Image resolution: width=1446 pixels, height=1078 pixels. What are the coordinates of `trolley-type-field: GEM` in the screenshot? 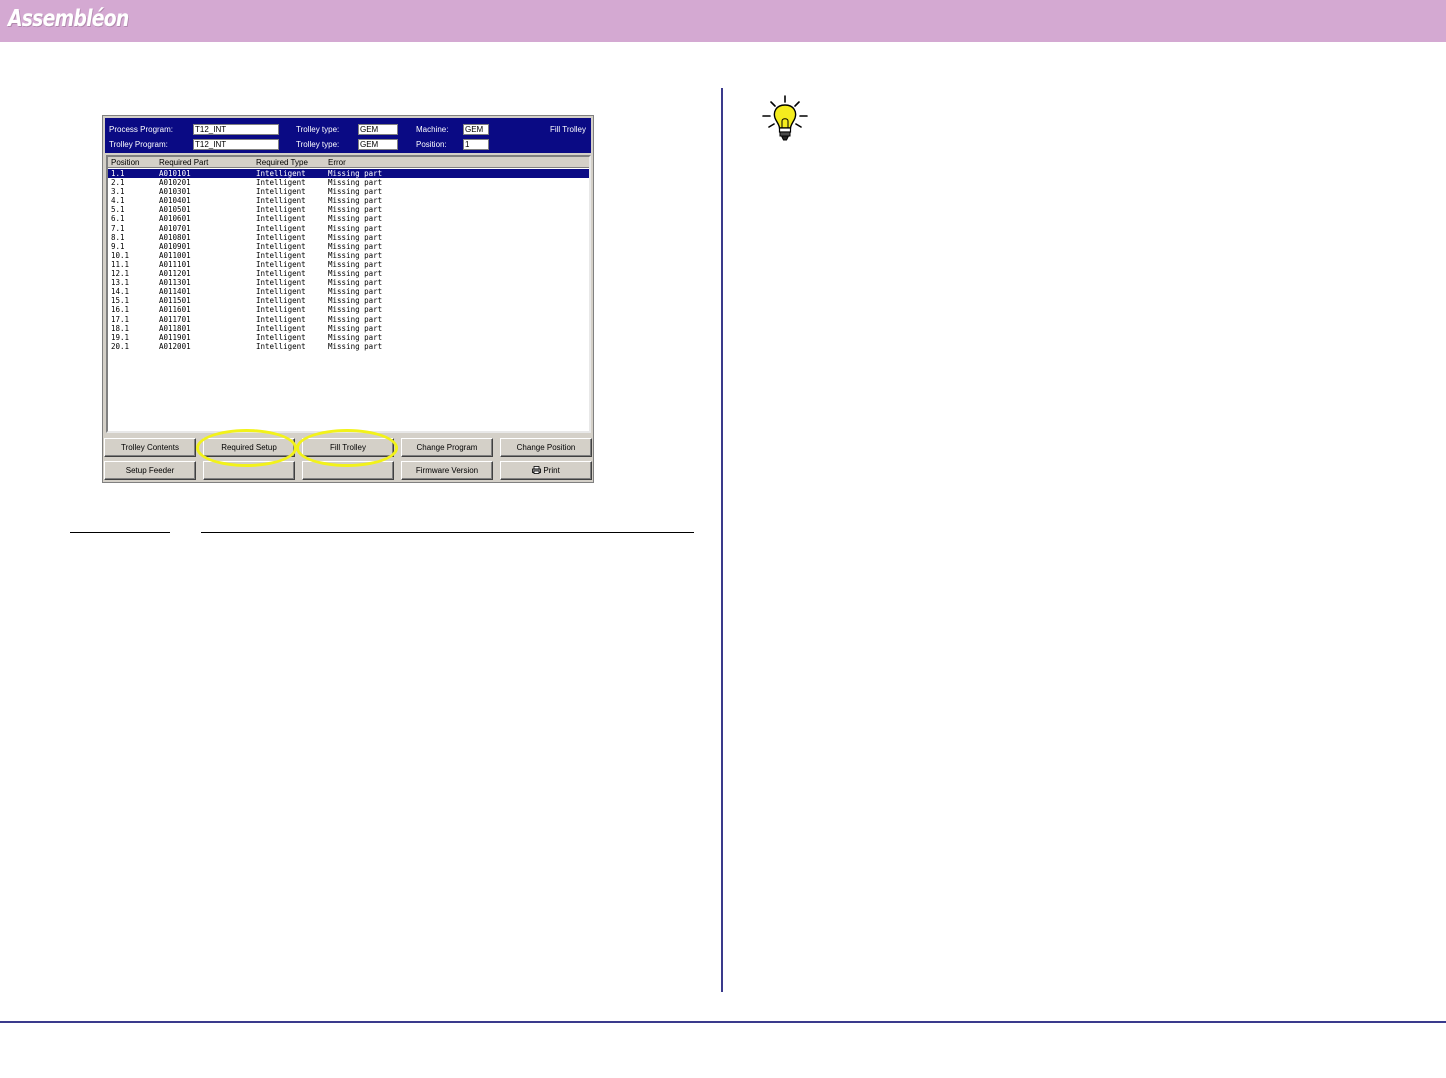 It's located at (378, 129).